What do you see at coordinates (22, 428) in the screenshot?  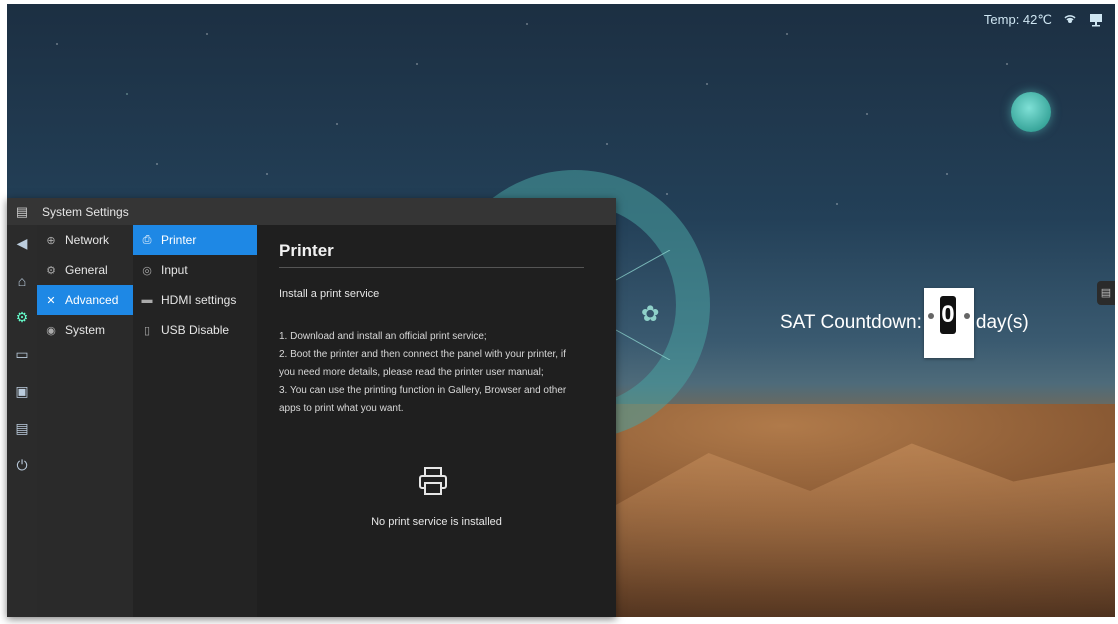 I see `display-icon: ▤` at bounding box center [22, 428].